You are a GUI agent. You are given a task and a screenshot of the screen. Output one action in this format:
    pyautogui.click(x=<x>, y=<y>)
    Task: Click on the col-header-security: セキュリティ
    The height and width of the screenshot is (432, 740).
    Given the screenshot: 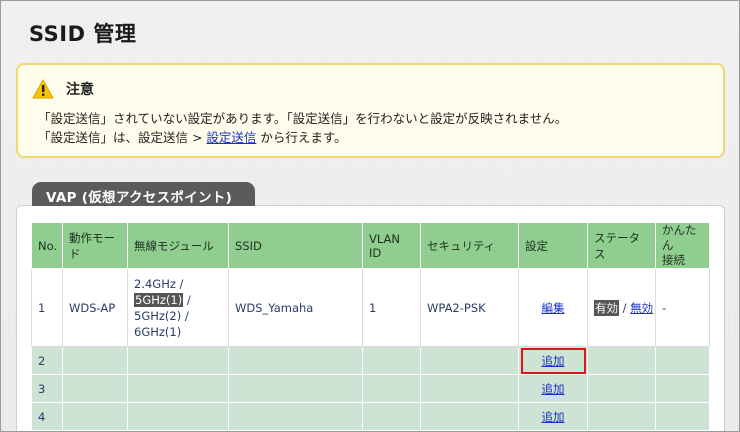 What is the action you would take?
    pyautogui.click(x=469, y=245)
    